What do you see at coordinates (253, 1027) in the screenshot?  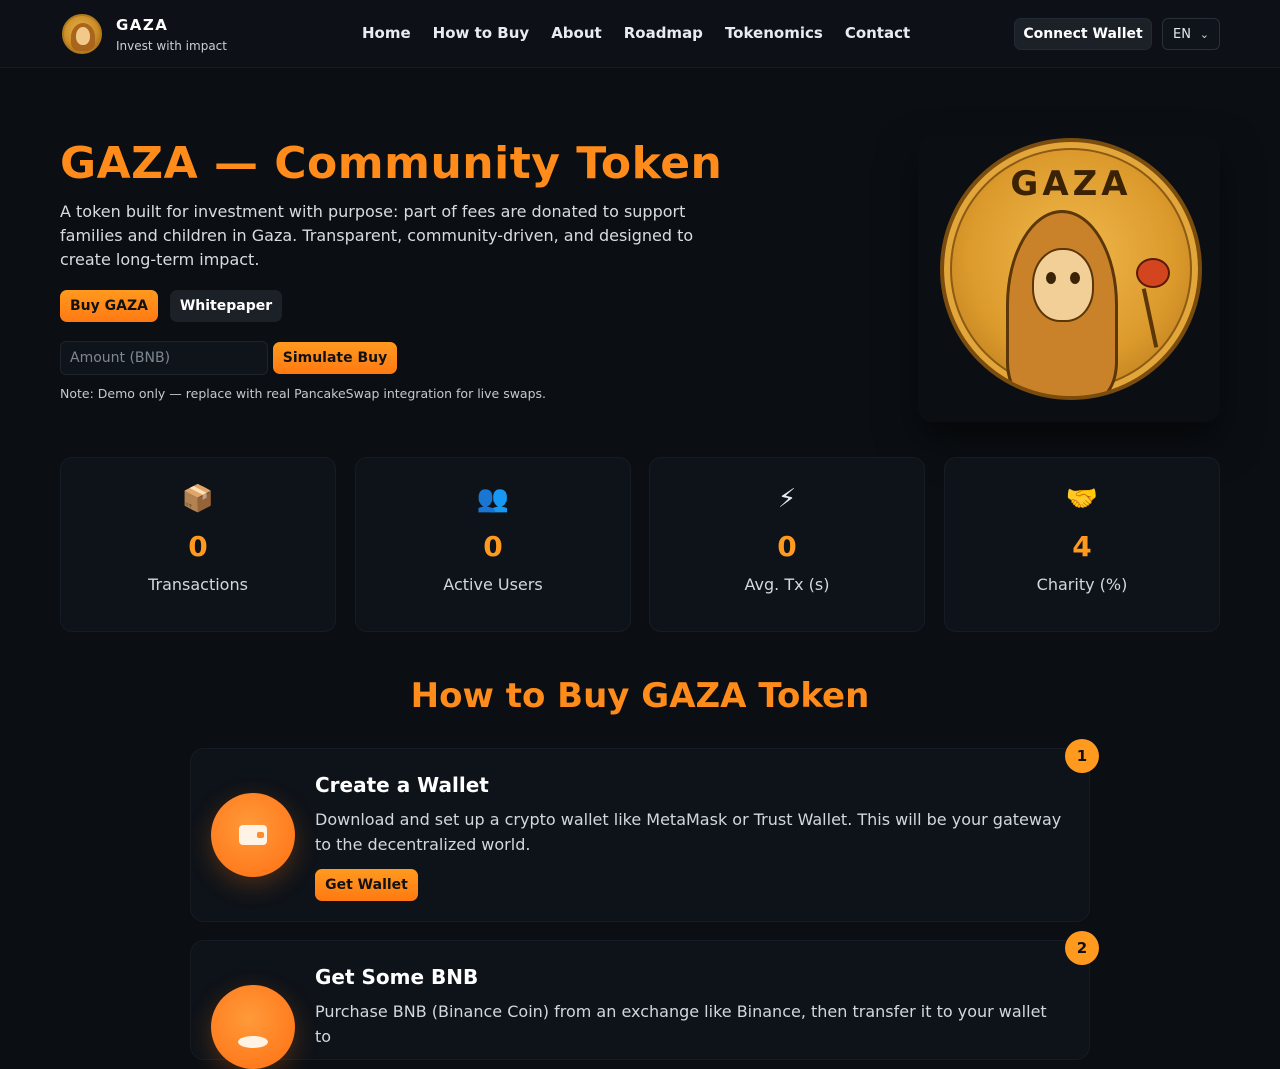 I see `coins-icon` at bounding box center [253, 1027].